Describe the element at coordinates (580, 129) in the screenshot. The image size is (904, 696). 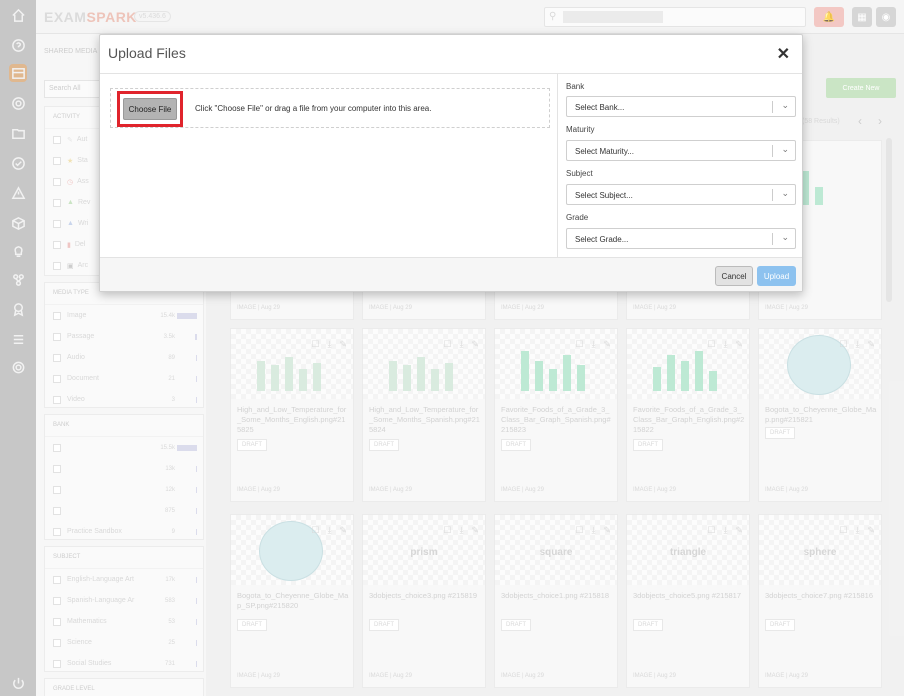
I see `maturity-label: Maturity` at that location.